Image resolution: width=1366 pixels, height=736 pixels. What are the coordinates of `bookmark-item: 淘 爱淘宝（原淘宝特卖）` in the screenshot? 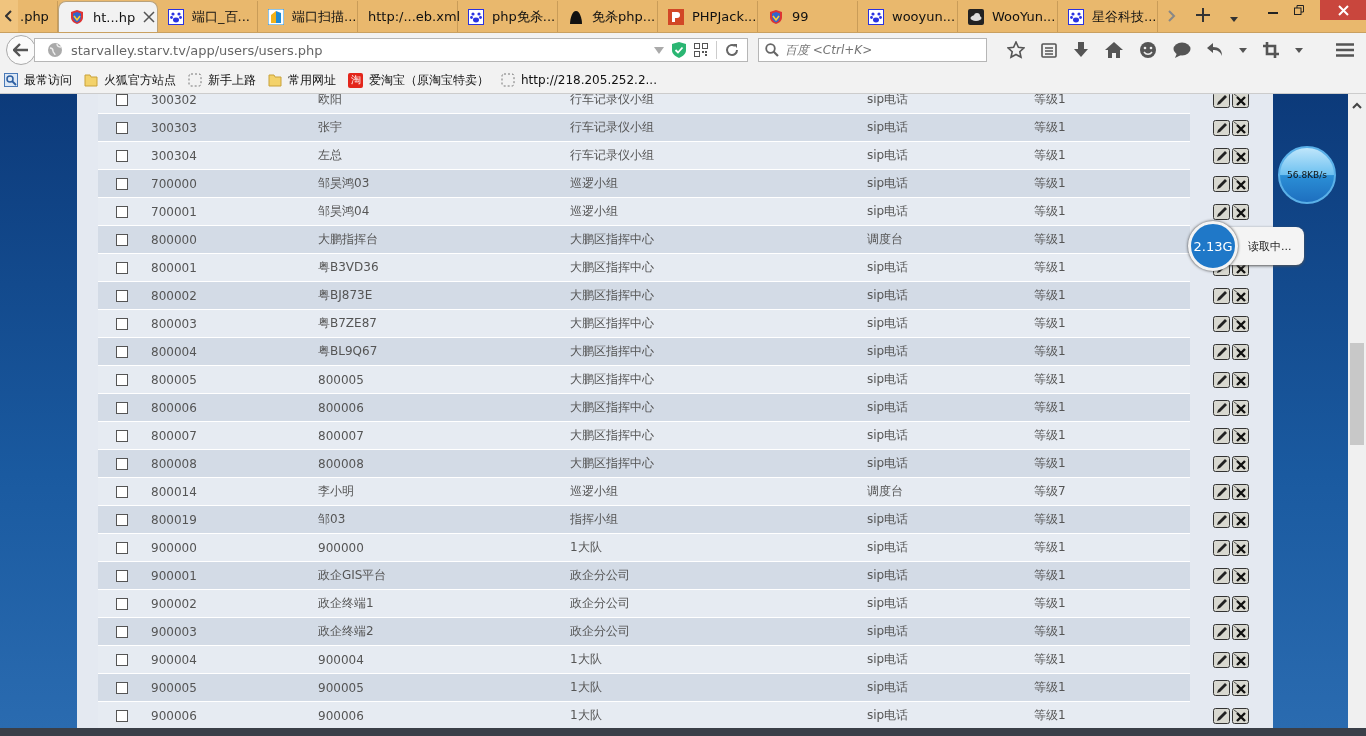 It's located at (418, 80).